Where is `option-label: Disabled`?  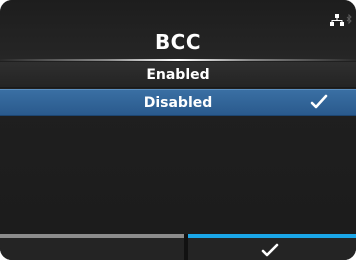 option-label: Disabled is located at coordinates (178, 102).